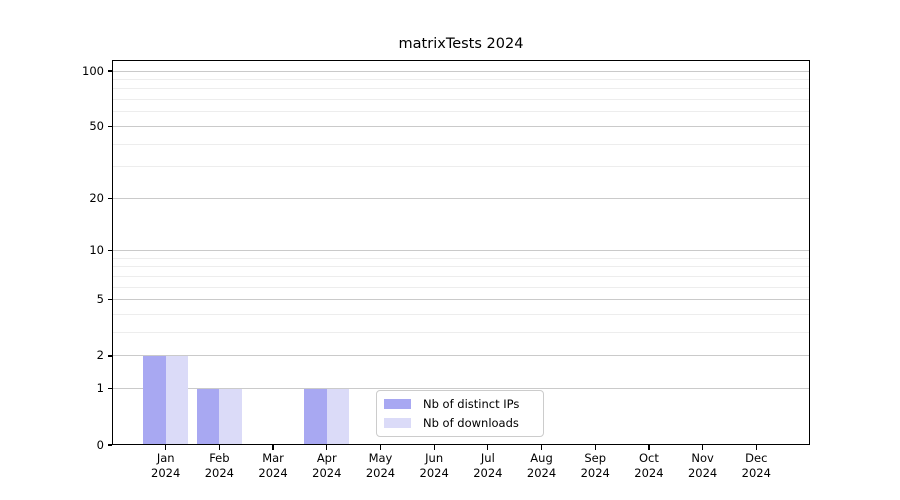  What do you see at coordinates (460, 413) in the screenshot?
I see `legend: Nb of distinct IPs Nb of downloads` at bounding box center [460, 413].